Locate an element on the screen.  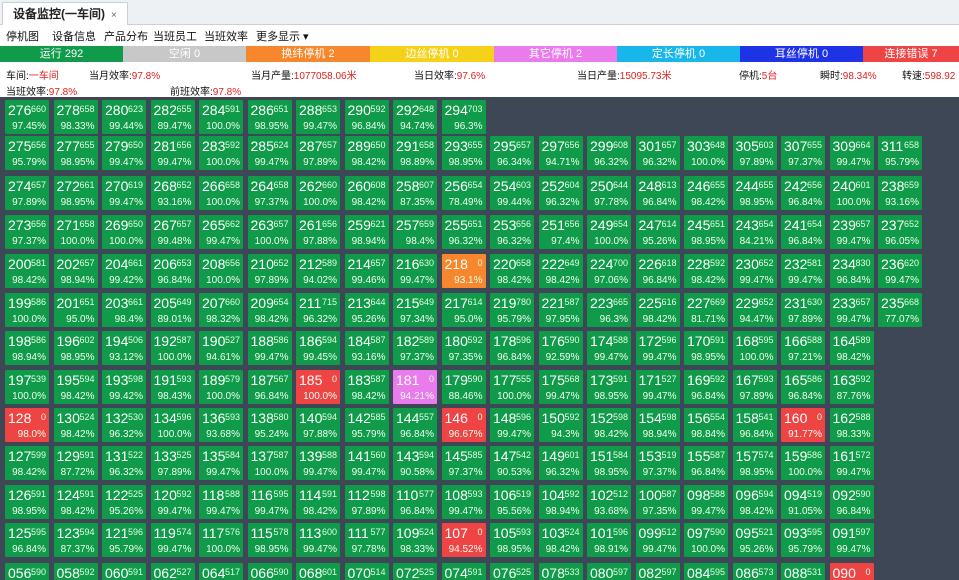
status-idle: 空闲 0 is located at coordinates (184, 54).